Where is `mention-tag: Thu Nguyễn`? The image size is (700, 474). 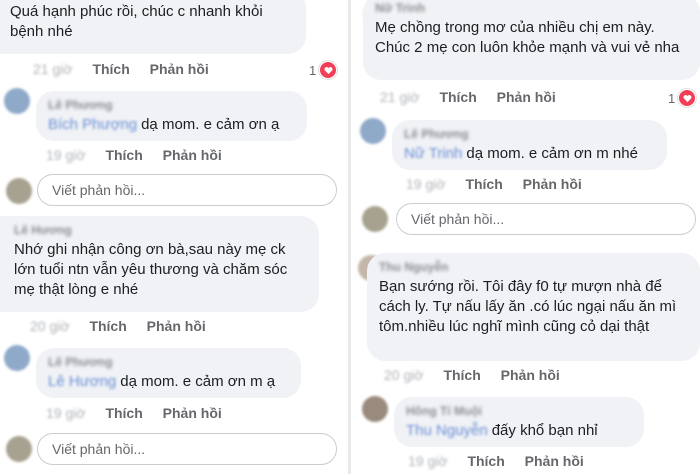
mention-tag: Thu Nguyễn is located at coordinates (447, 430).